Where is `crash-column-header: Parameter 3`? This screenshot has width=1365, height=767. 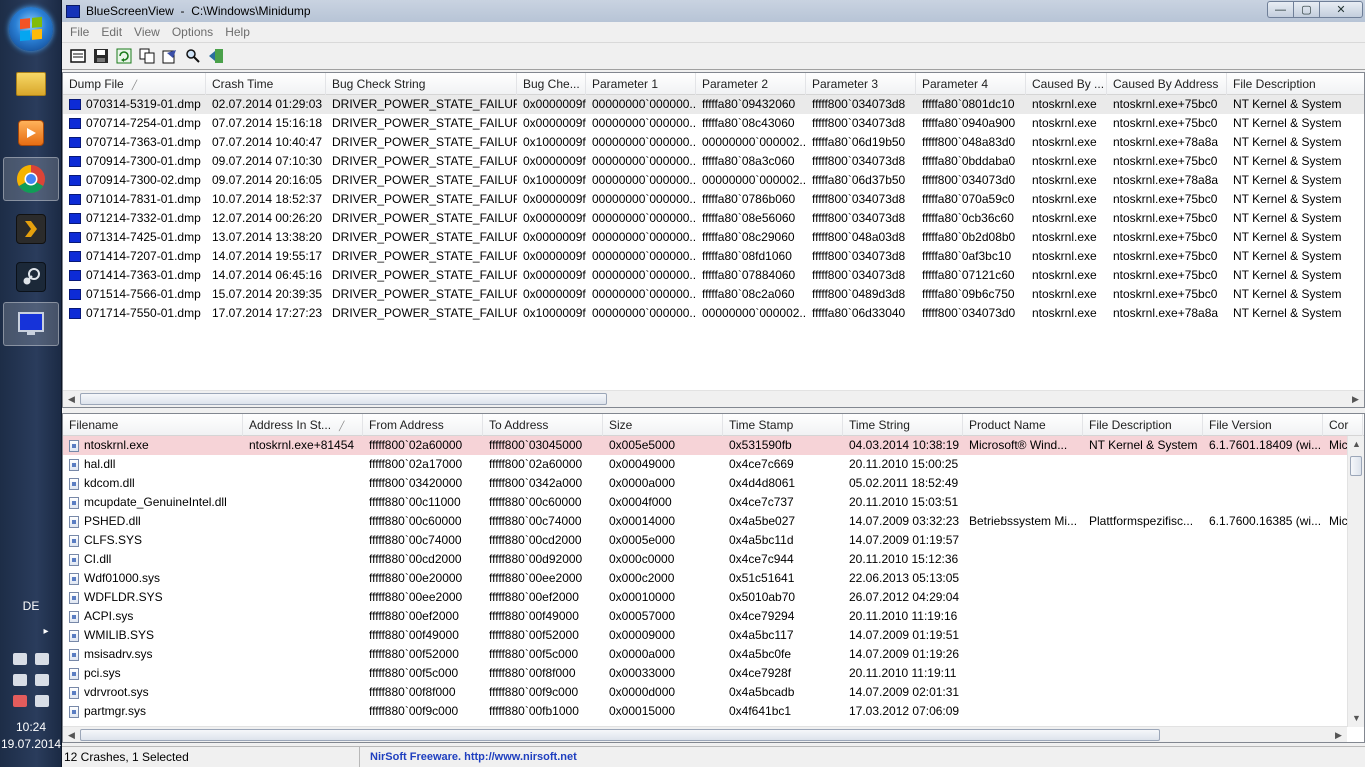 crash-column-header: Parameter 3 is located at coordinates (861, 84).